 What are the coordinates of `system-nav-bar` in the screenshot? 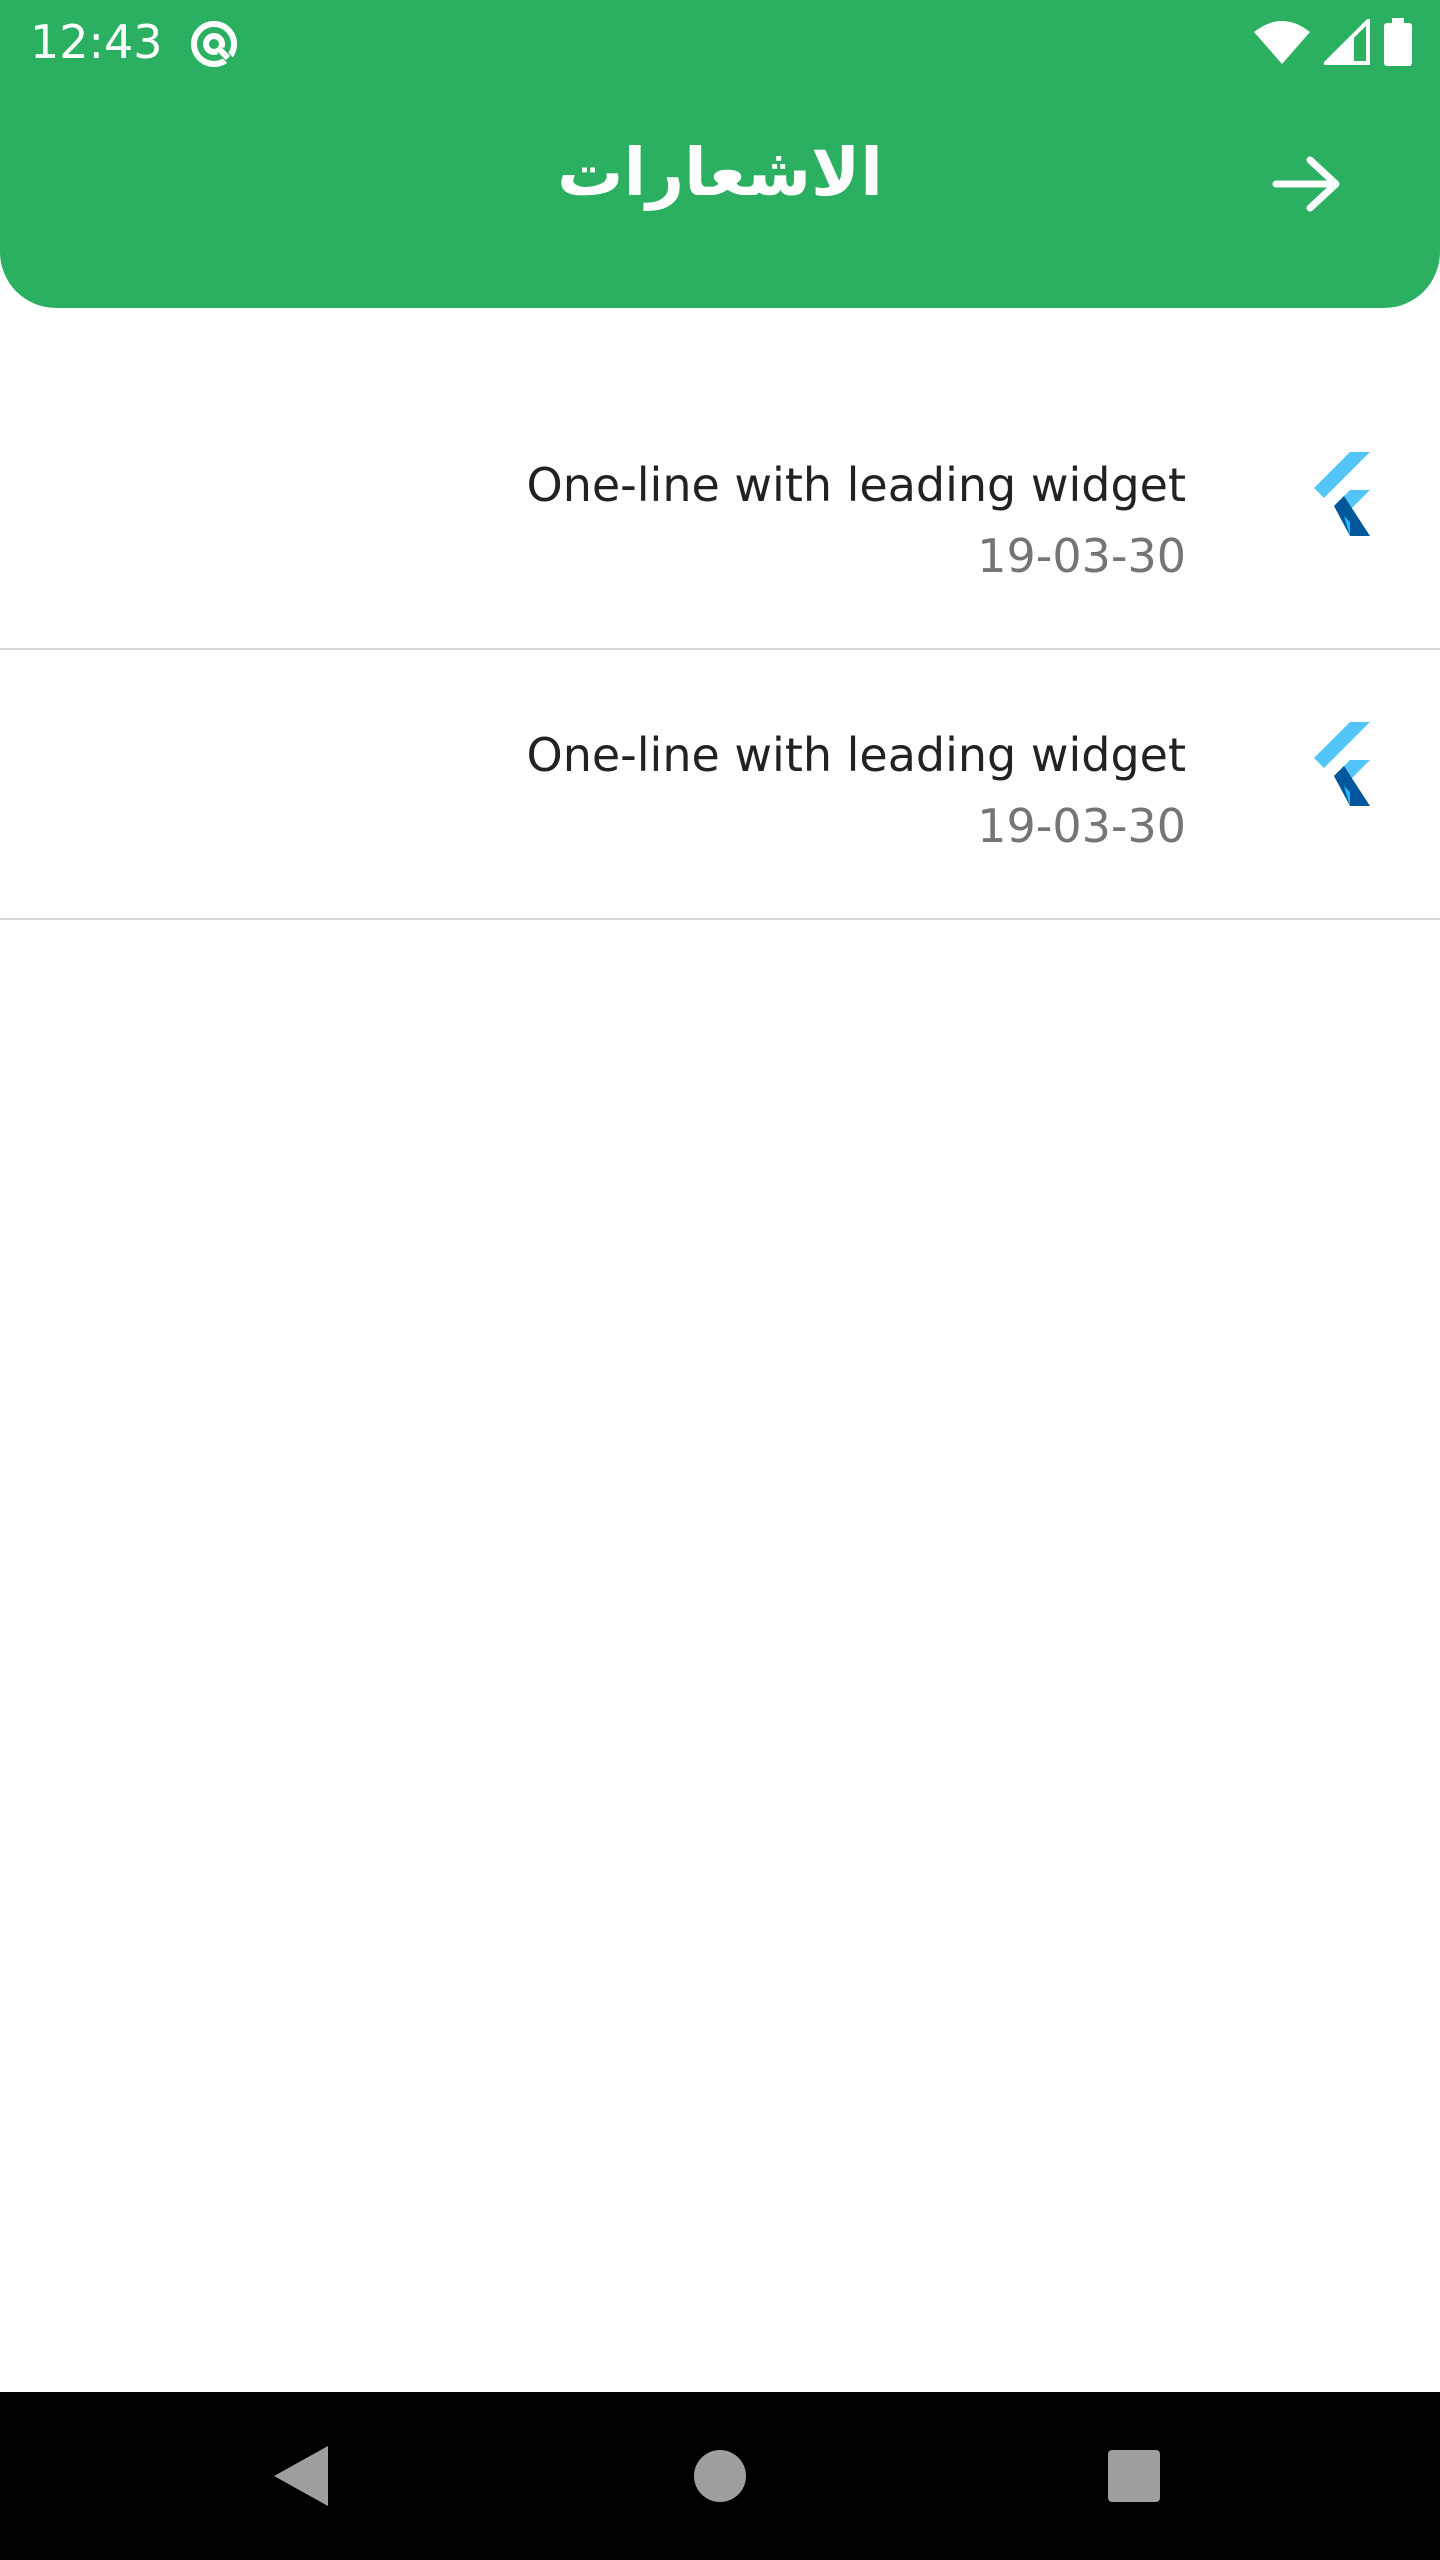 It's located at (720, 2476).